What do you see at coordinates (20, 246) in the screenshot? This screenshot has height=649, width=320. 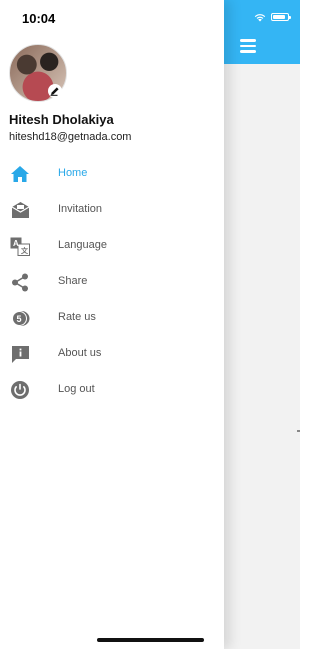 I see `language-icon: A文` at bounding box center [20, 246].